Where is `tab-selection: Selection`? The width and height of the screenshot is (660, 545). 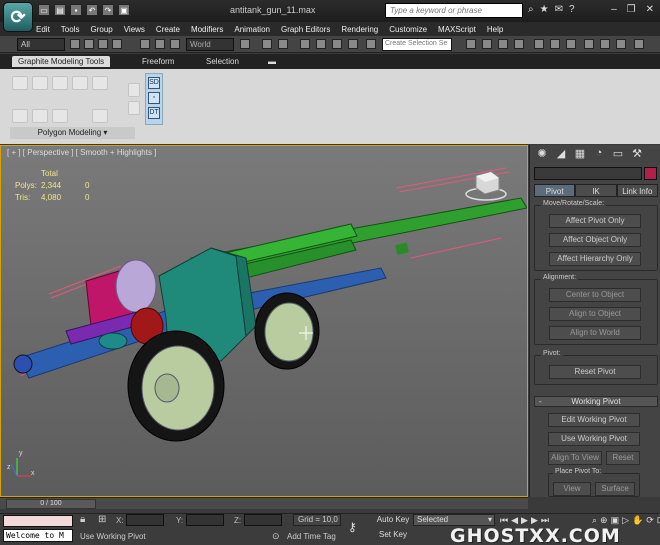
tab-selection: Selection is located at coordinates (222, 61).